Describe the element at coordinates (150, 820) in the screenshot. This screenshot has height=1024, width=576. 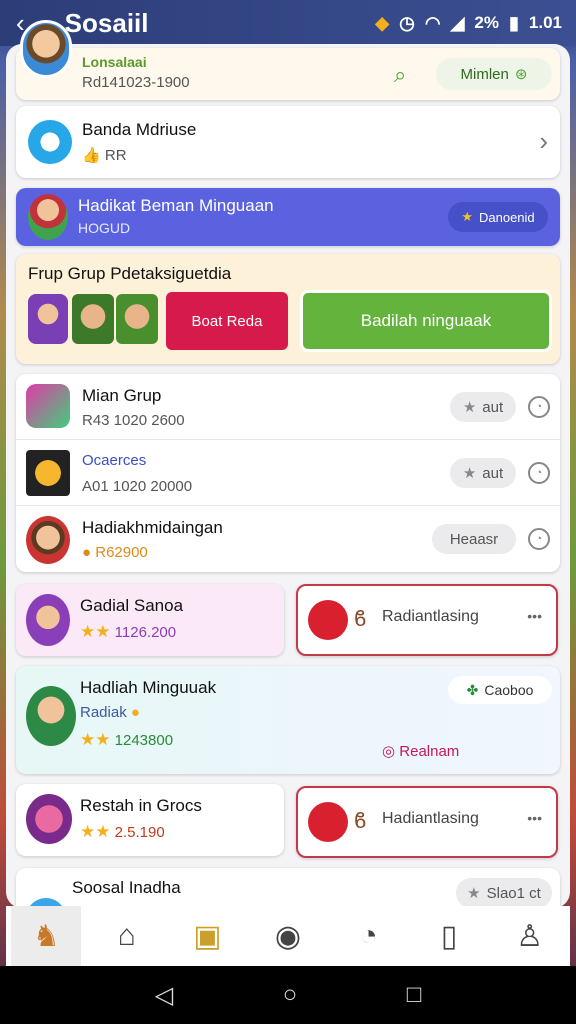
I see `restah-card: Restah in Grocs ★★ 2.5.190` at that location.